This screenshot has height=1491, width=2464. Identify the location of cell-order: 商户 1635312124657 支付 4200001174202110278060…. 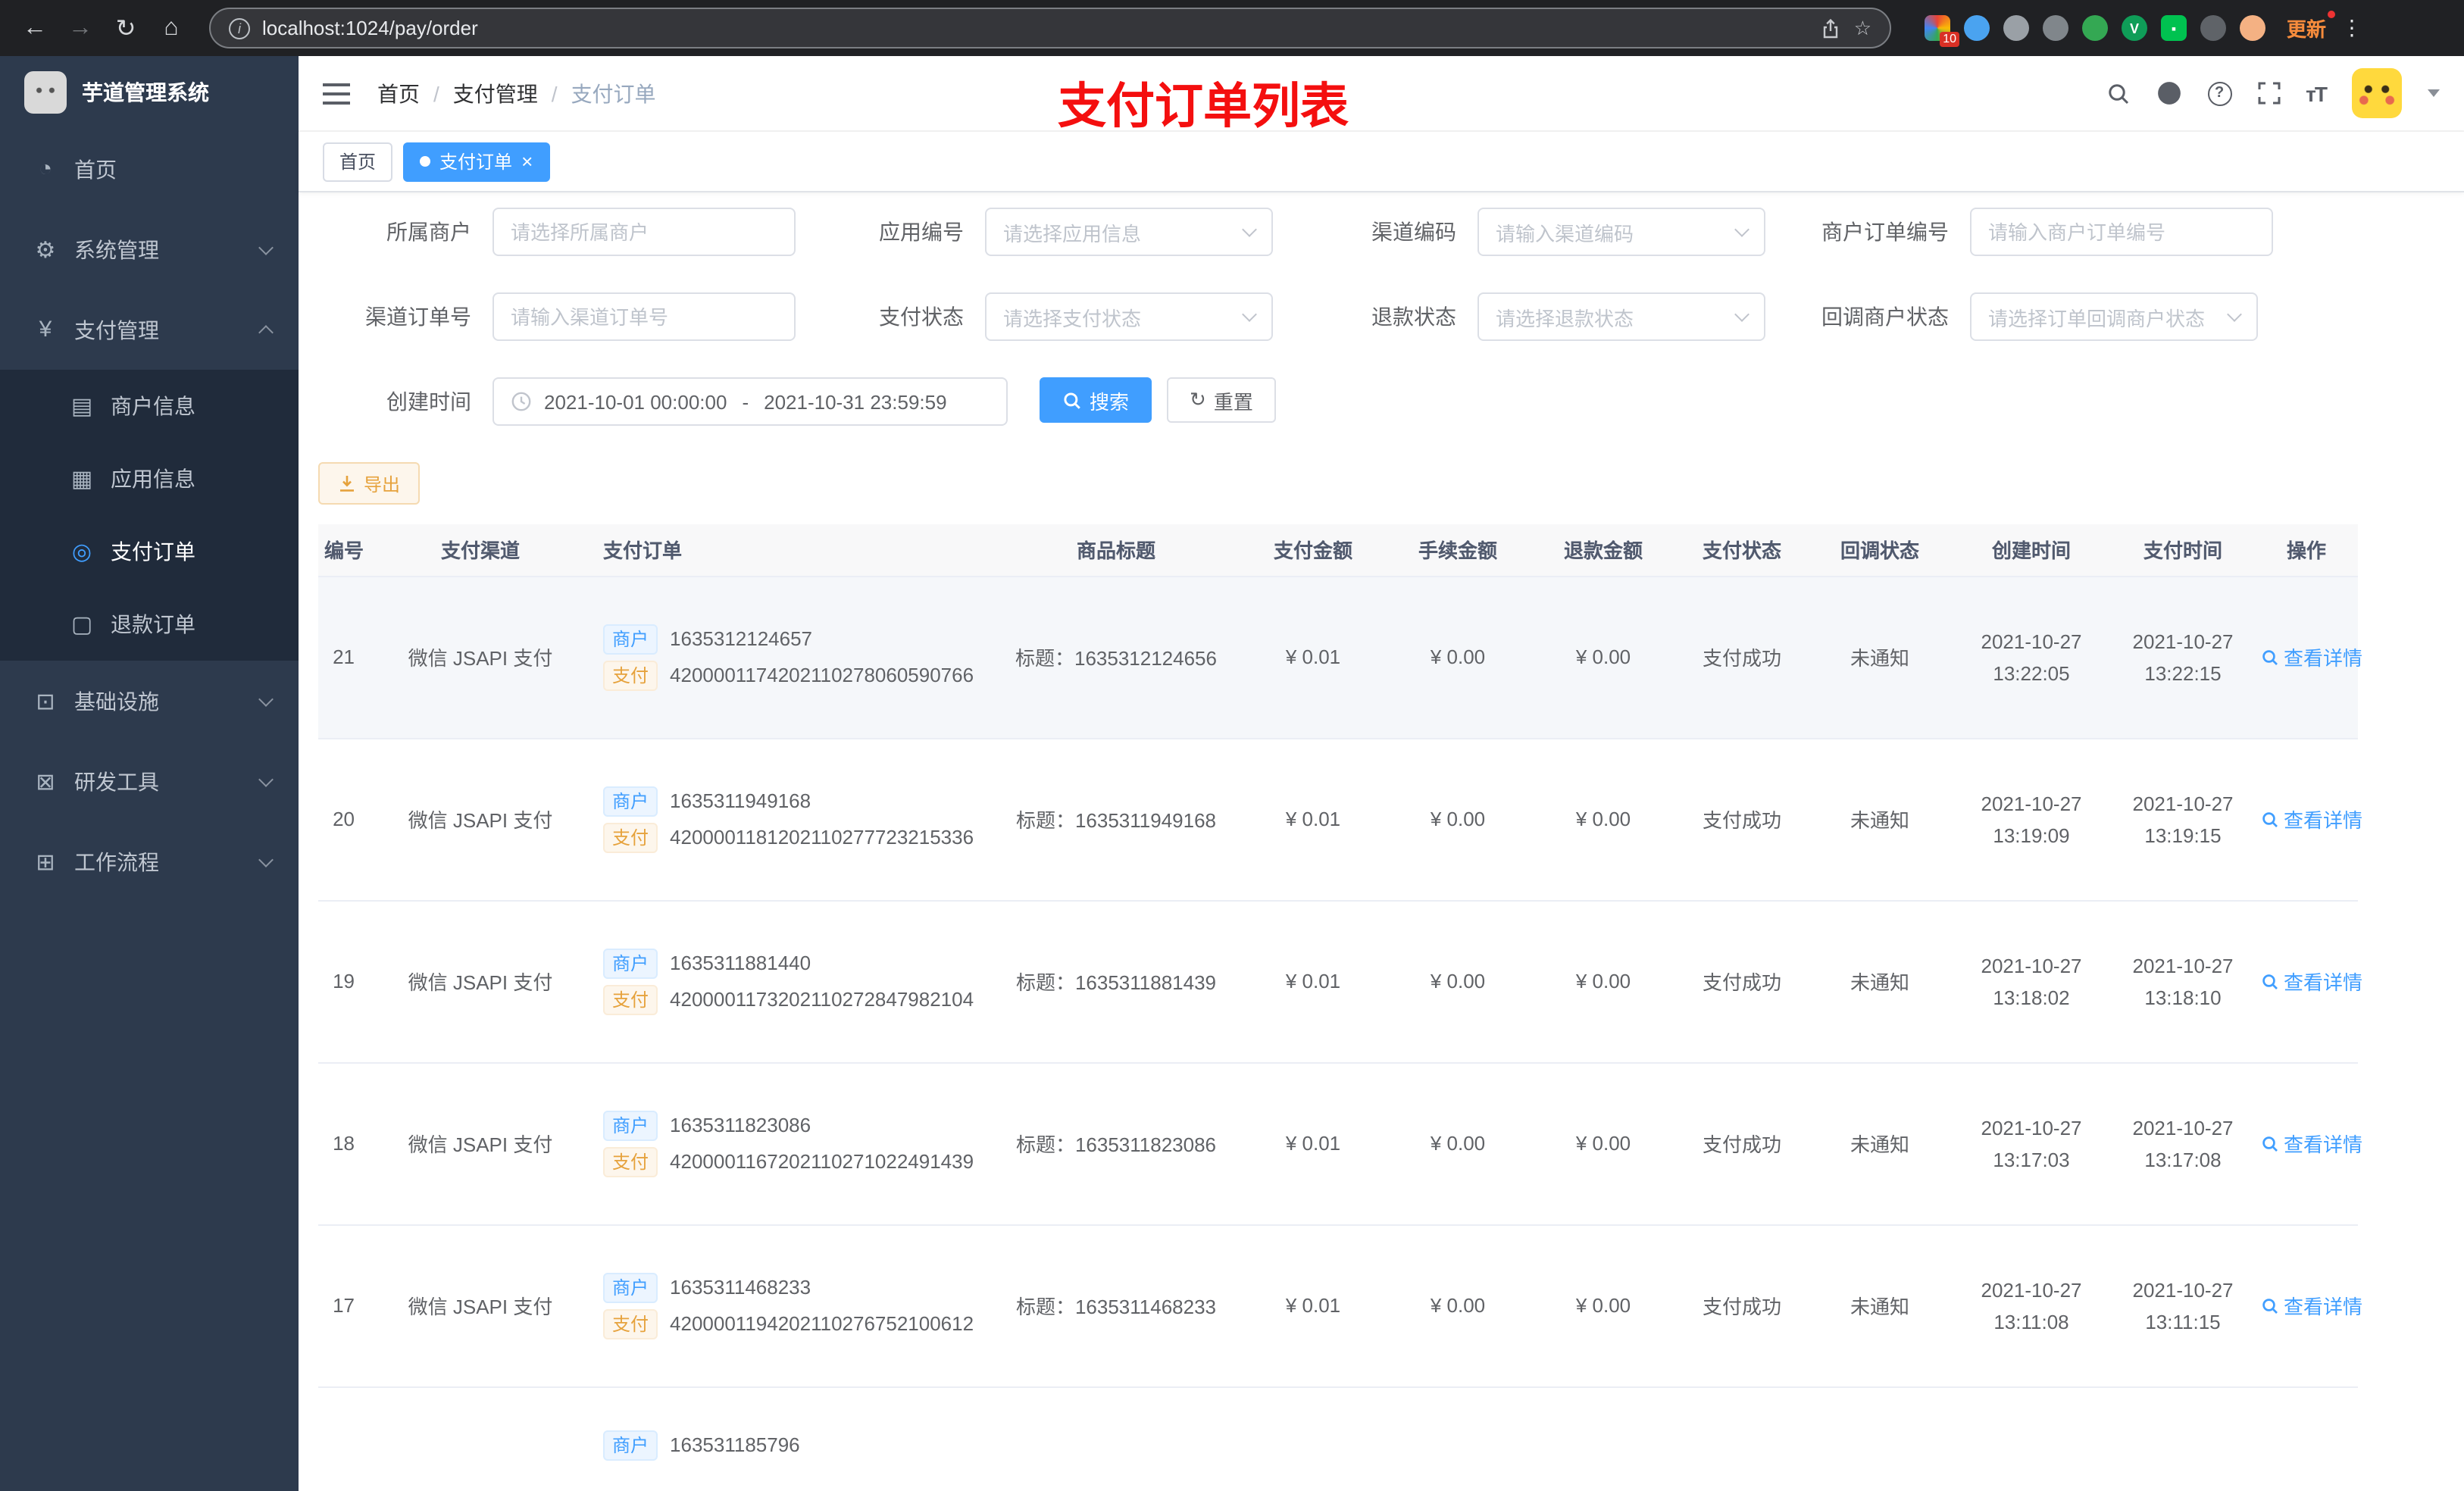
(792, 657).